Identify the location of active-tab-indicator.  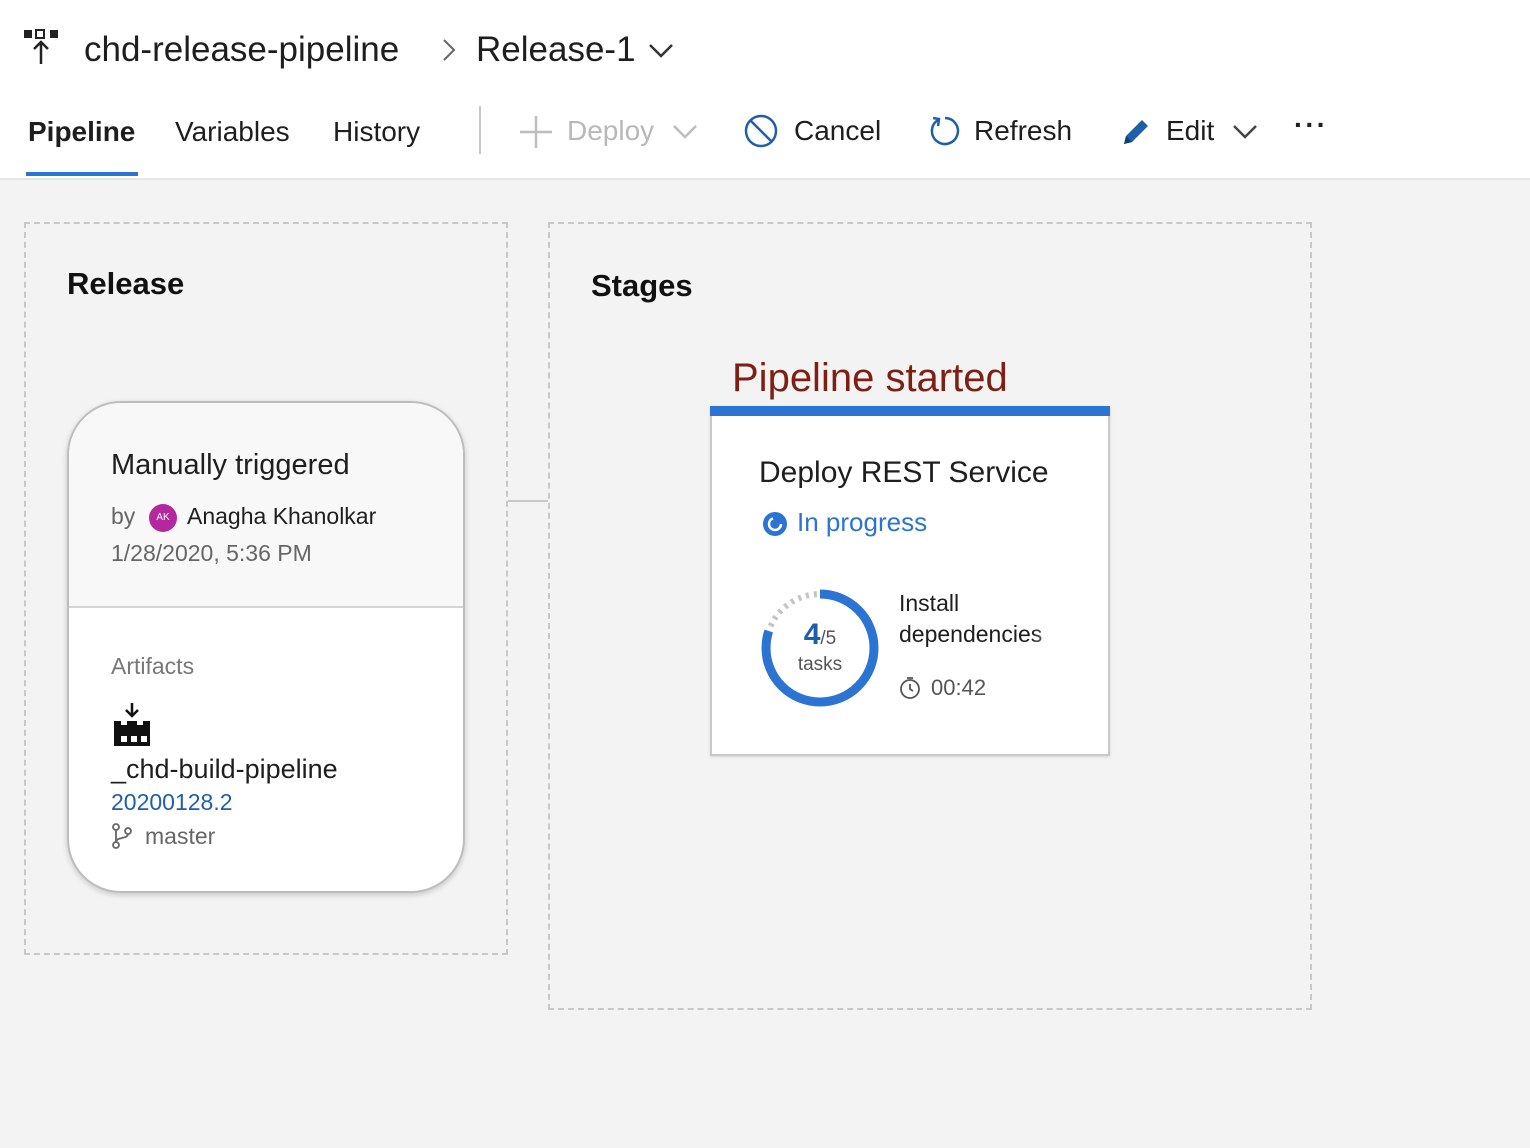
(82, 174).